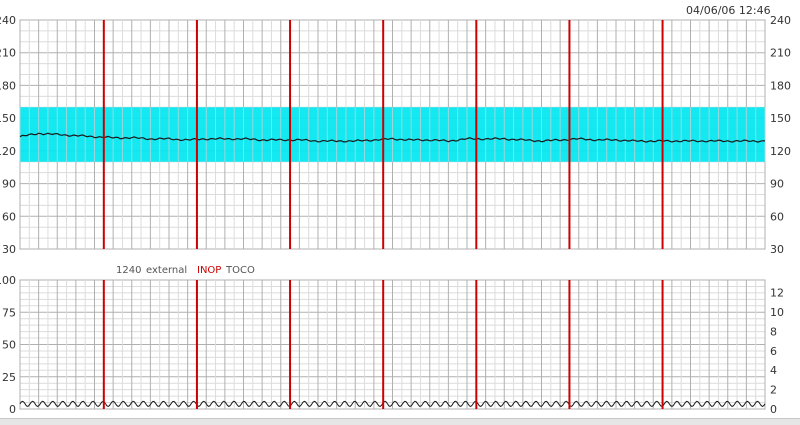 The width and height of the screenshot is (800, 425). I want to click on status-mode: external, so click(167, 270).